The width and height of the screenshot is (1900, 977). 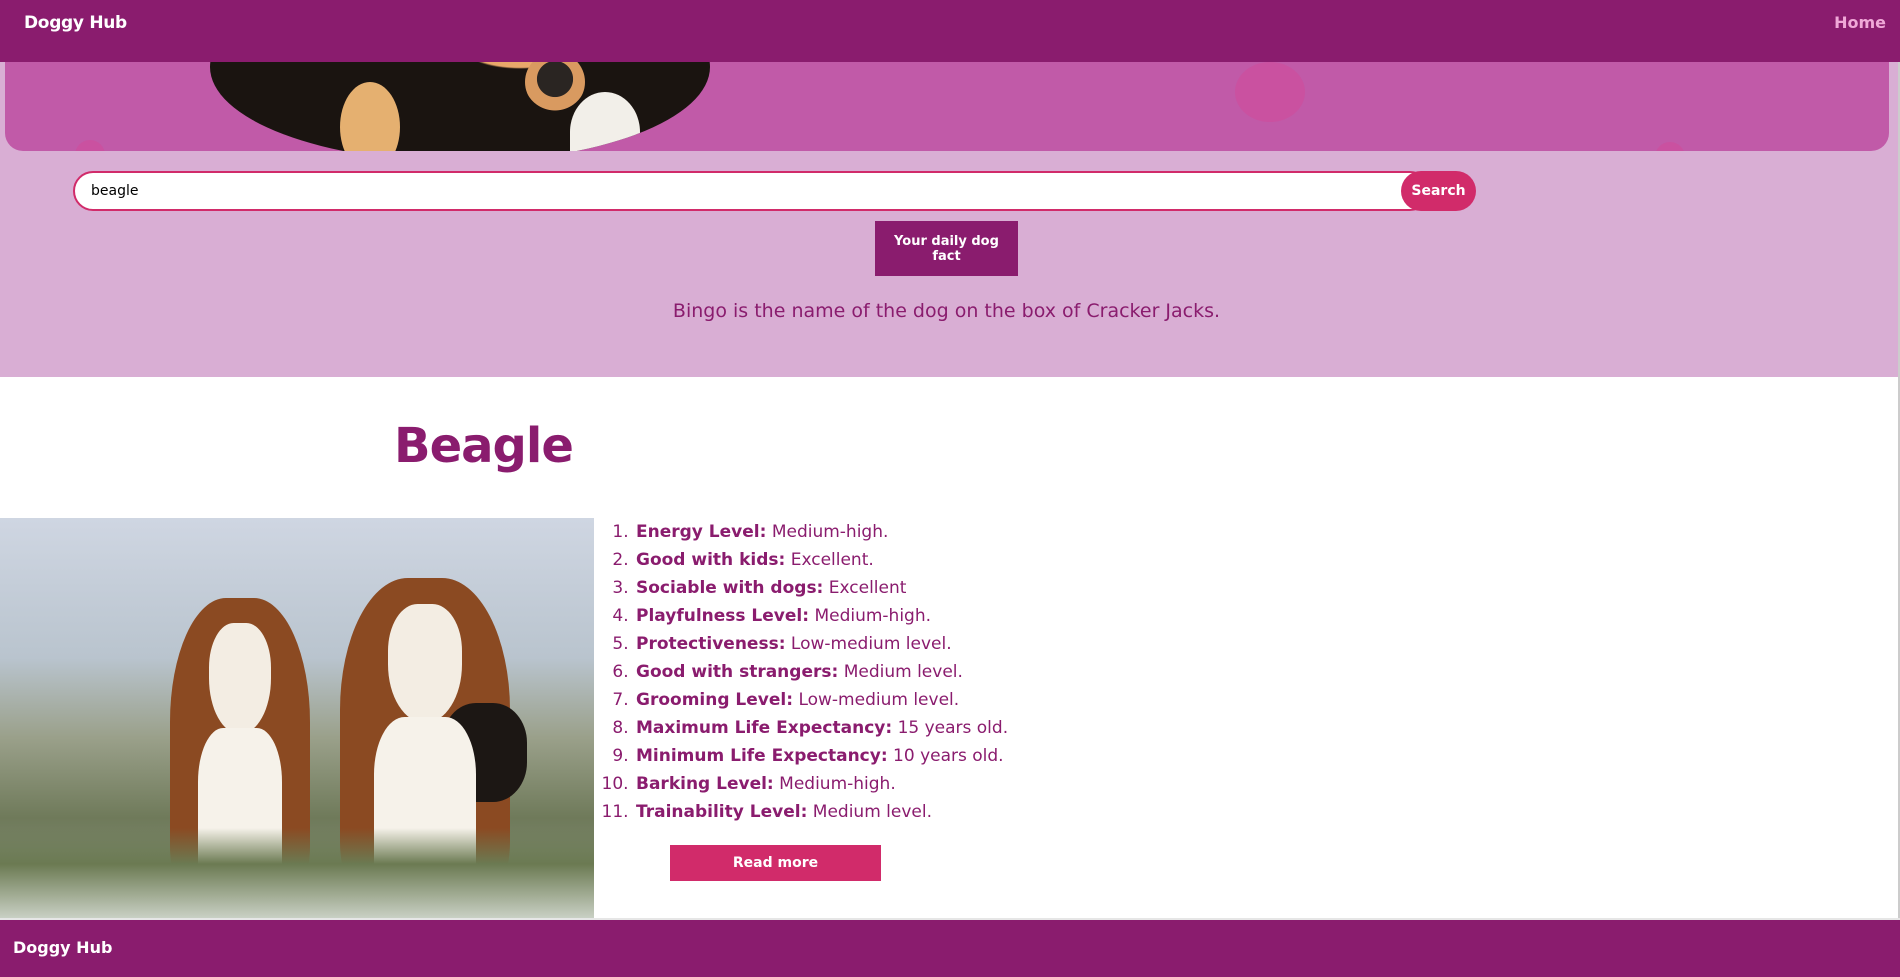 I want to click on trait-label: Trainability Level:, so click(x=722, y=812).